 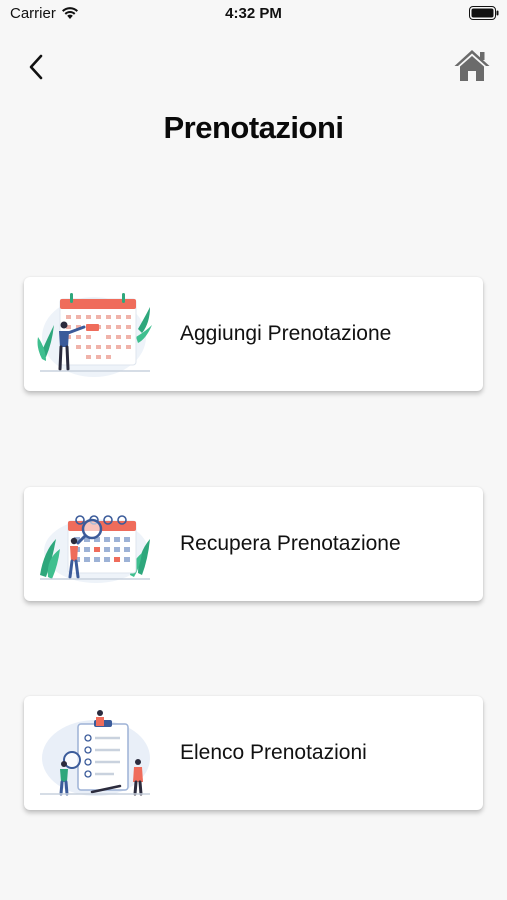 I want to click on back-button, so click(x=37, y=67).